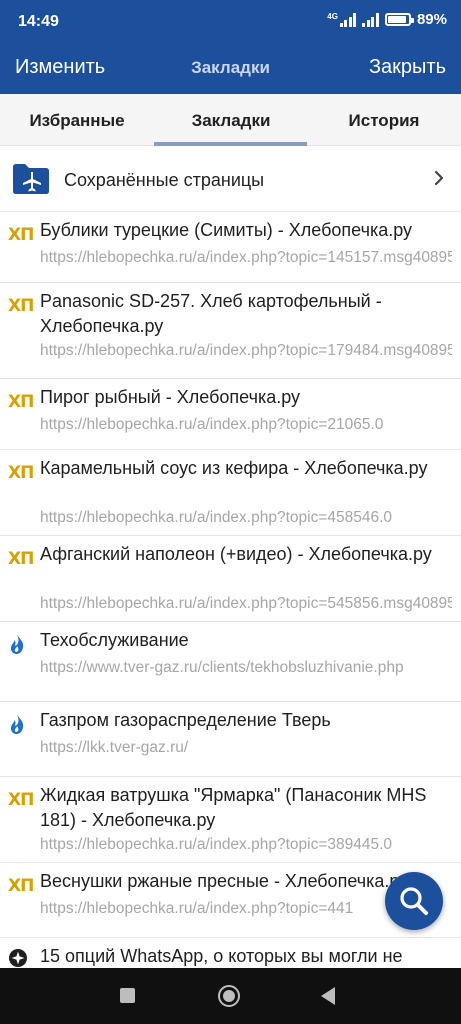  Describe the element at coordinates (114, 747) in the screenshot. I see `bookmark-url: https://lkk.tver-gaz.ru/` at that location.